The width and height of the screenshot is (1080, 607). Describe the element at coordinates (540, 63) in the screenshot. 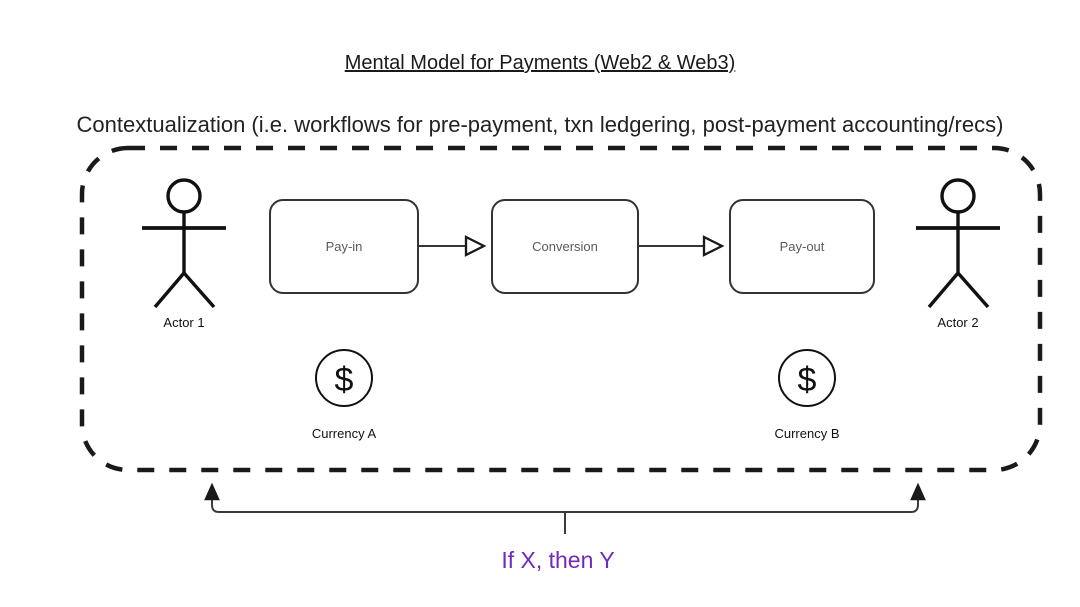

I see `page-title: Mental Model for Payments (Web2 & Web3)` at that location.